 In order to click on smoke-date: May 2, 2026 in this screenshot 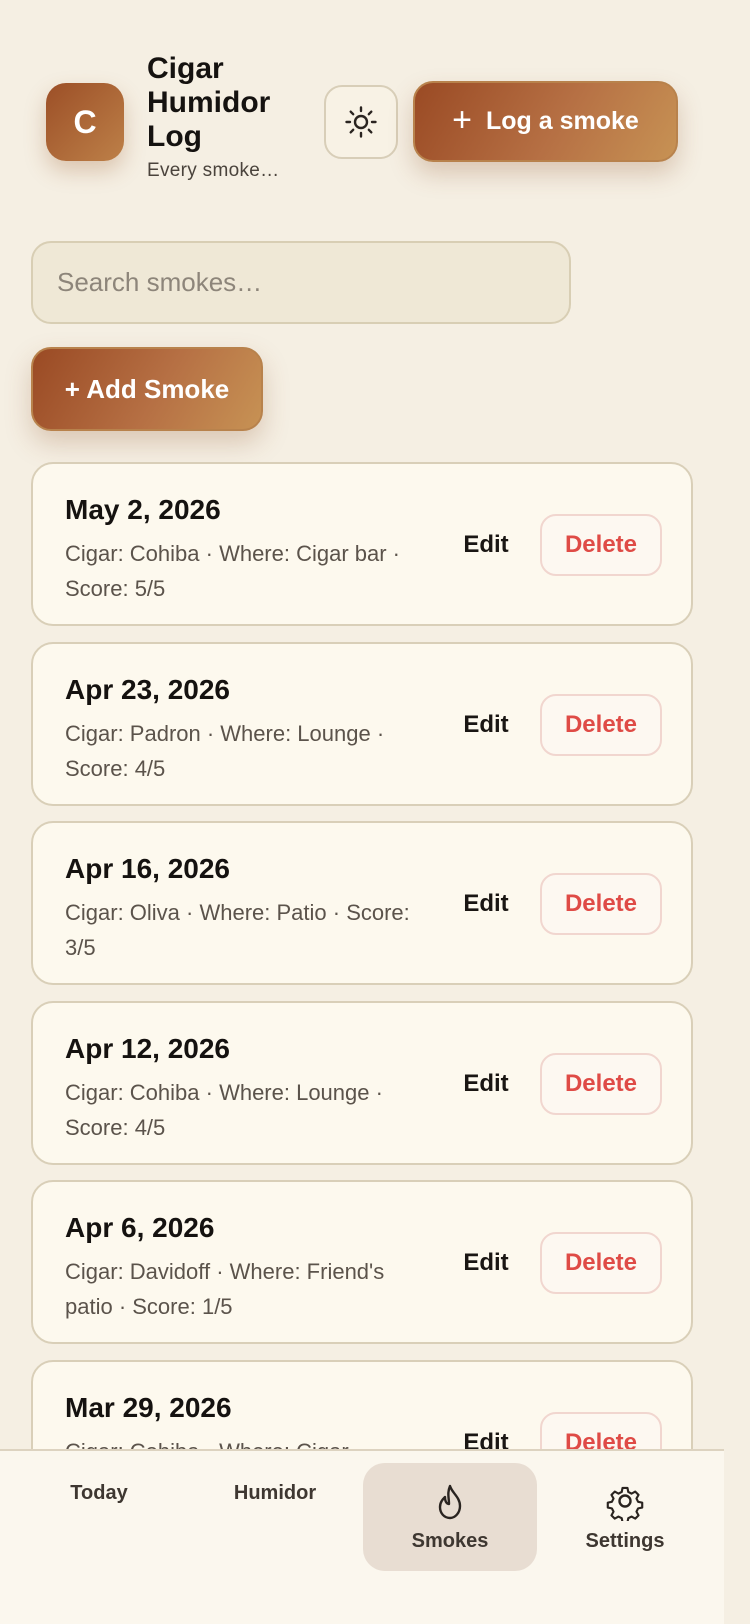, I will do `click(143, 509)`.